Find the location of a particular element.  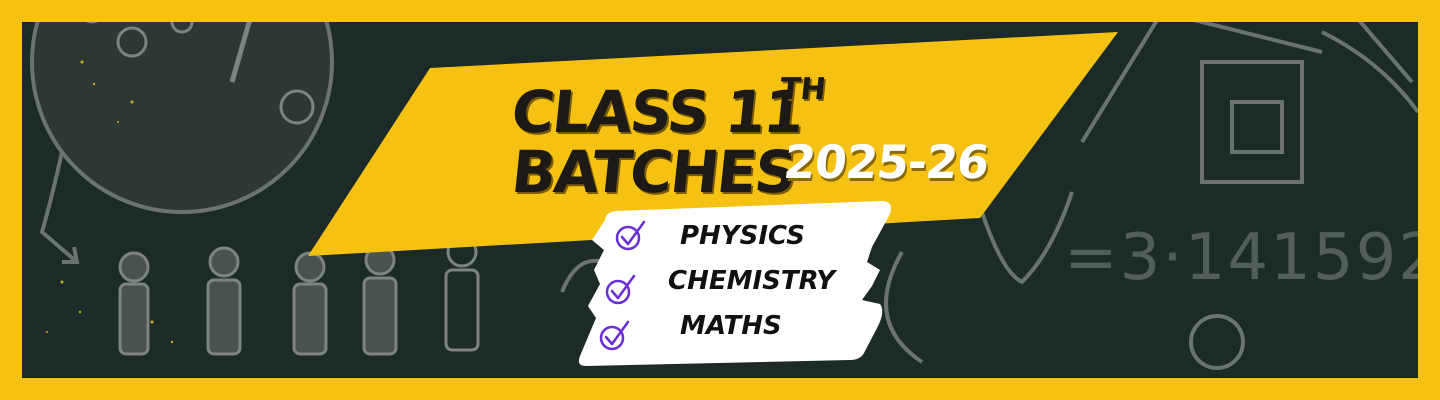

subject-maths: MATHS is located at coordinates (731, 326).